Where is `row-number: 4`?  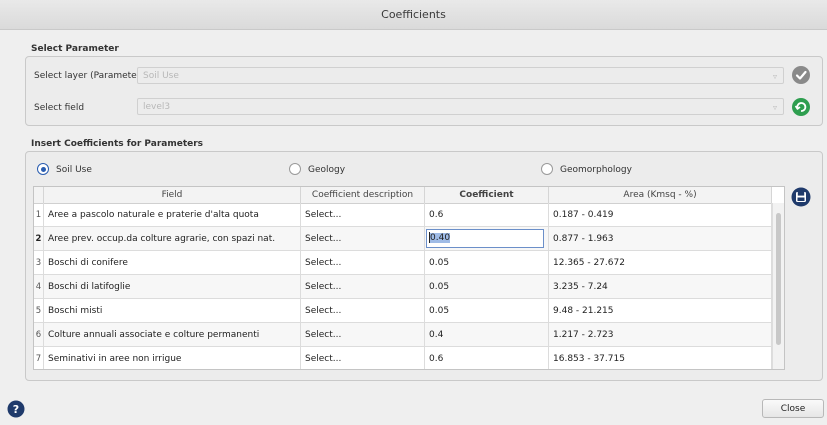 row-number: 4 is located at coordinates (39, 287).